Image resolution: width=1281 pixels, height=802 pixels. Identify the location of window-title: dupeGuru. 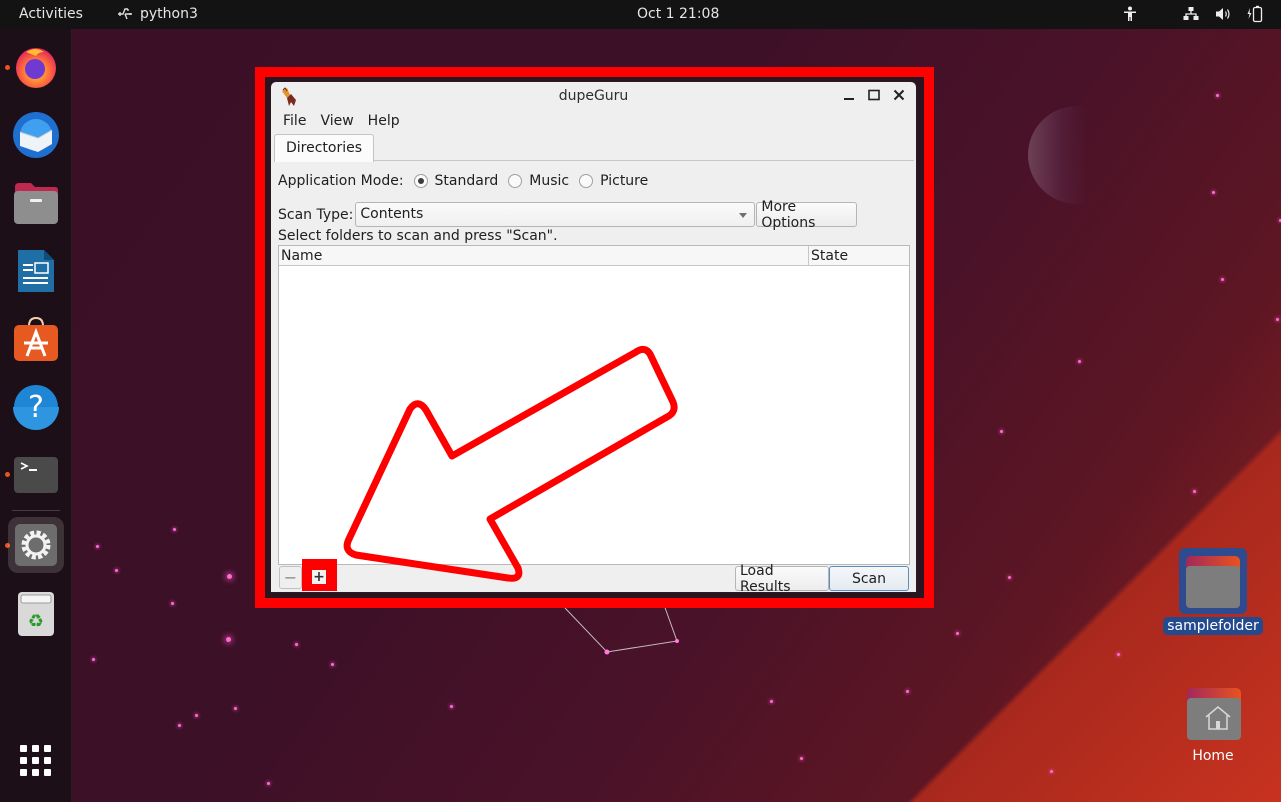
(593, 96).